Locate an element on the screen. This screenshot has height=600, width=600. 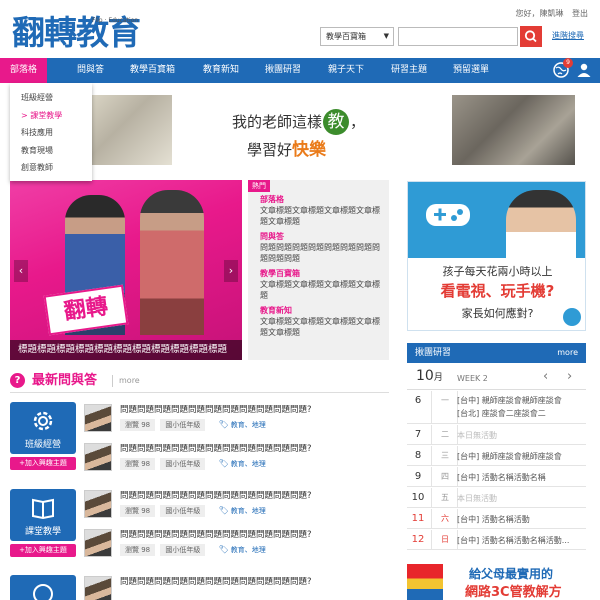
calendar-weekday: 一 is located at coordinates (445, 400).